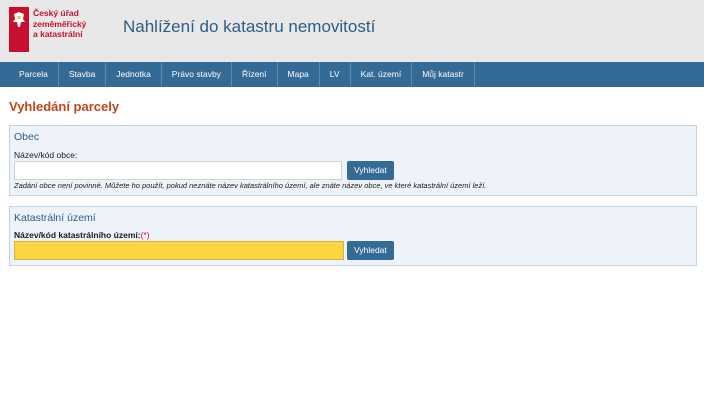 The image size is (704, 396). What do you see at coordinates (335, 74) in the screenshot?
I see `nav-item-lv: LV` at bounding box center [335, 74].